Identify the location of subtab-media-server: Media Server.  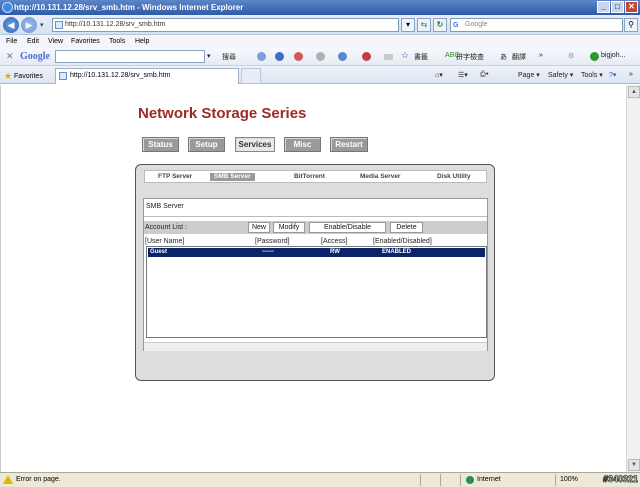
(380, 177).